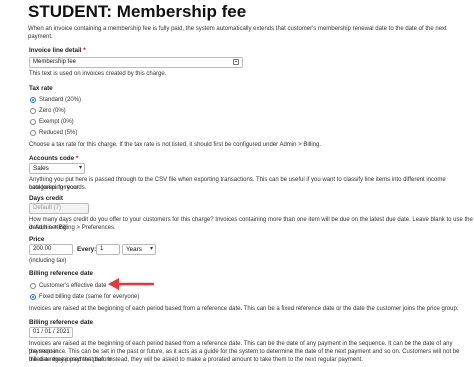 The width and height of the screenshot is (474, 367). Describe the element at coordinates (236, 62) in the screenshot. I see `field-options-icon` at that location.